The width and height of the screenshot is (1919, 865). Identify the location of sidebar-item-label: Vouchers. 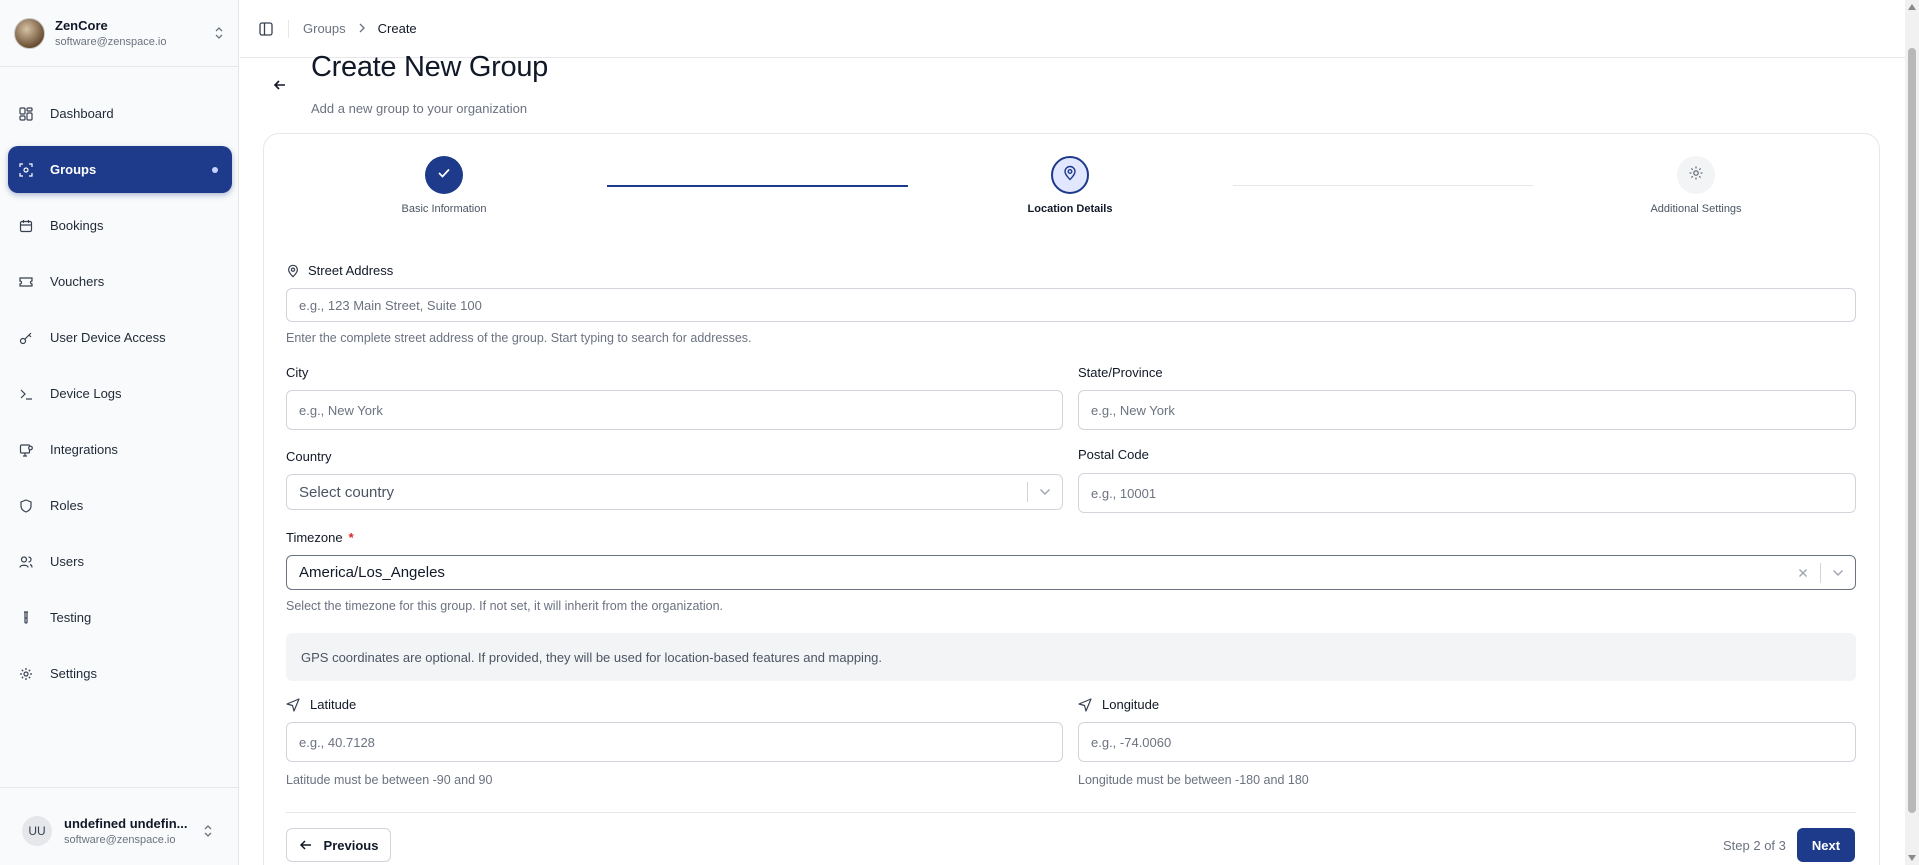
(77, 281).